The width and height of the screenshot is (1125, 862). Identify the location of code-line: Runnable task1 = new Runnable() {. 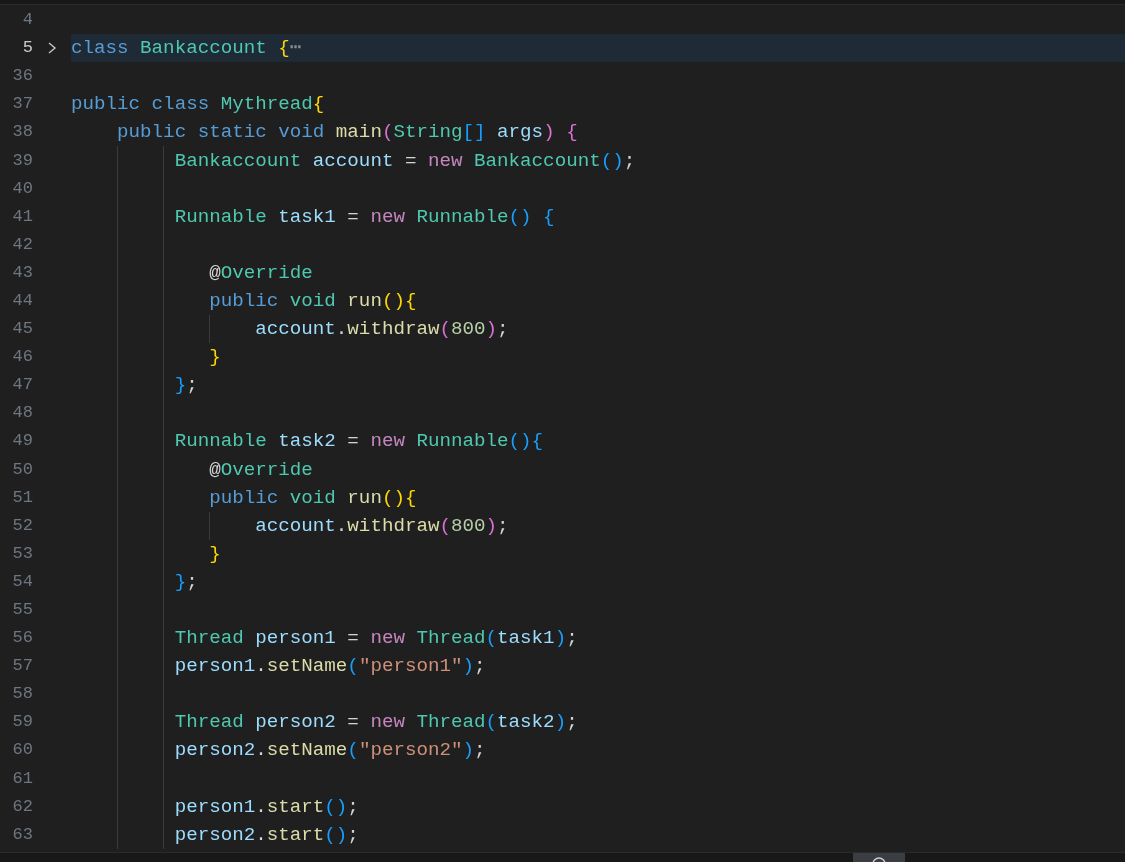
(364, 216).